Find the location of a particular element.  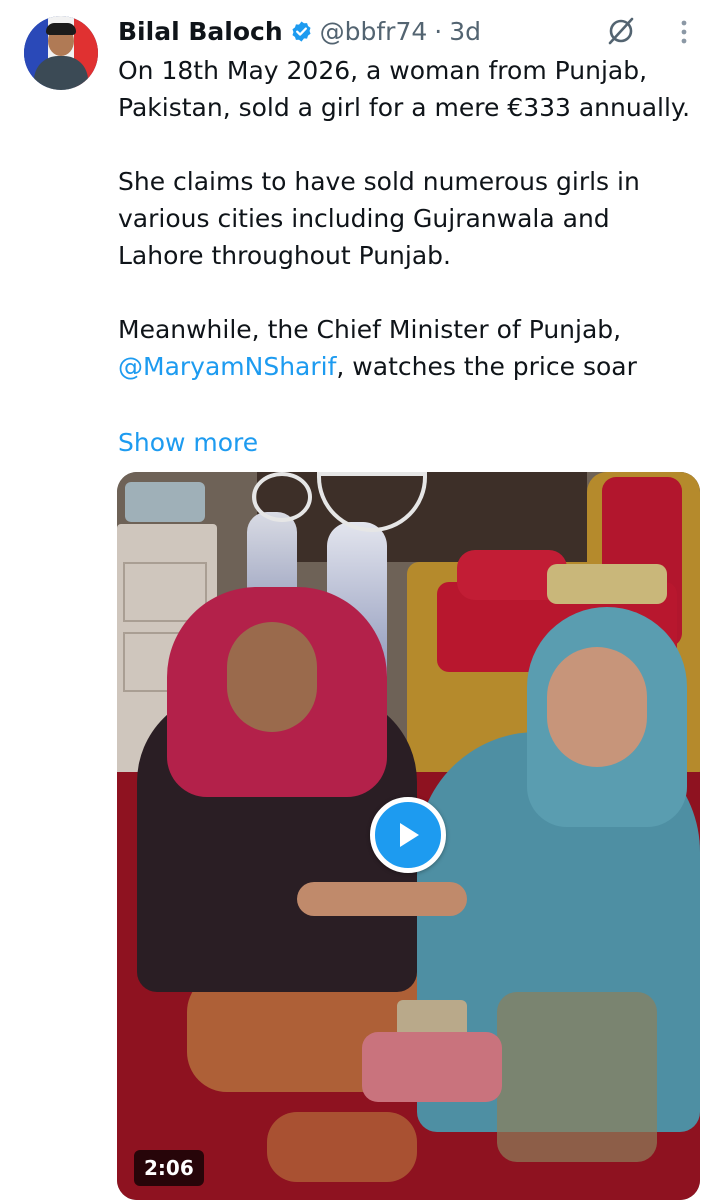

carpet-pattern is located at coordinates (342, 1147).